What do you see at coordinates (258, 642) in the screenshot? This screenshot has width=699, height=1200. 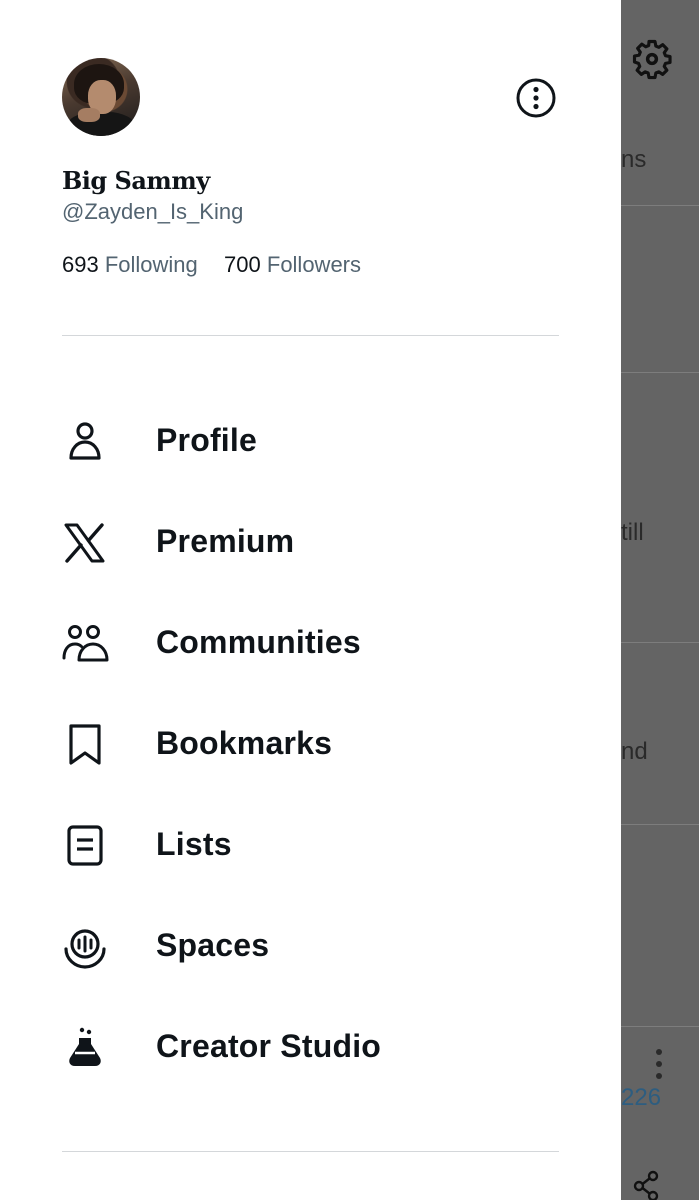 I see `menu-item-label: Communities` at bounding box center [258, 642].